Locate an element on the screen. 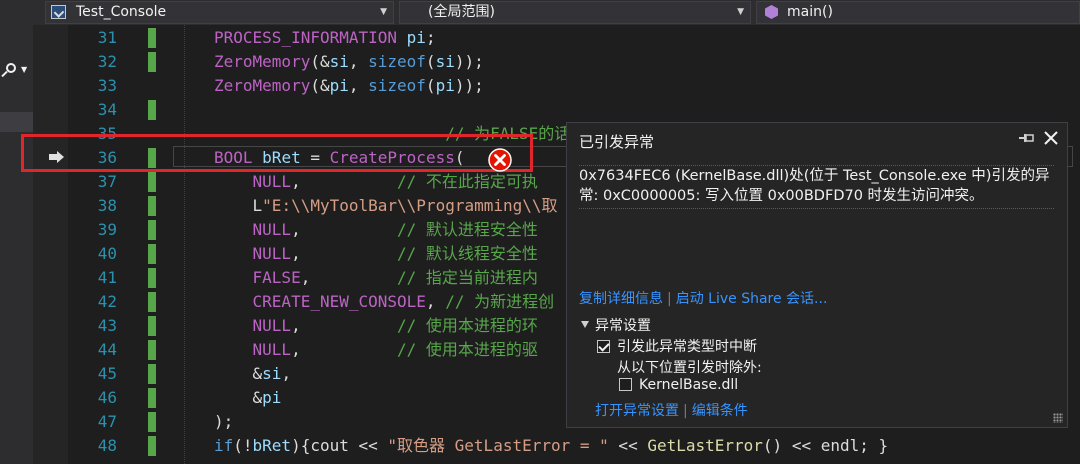  exception-settings-toggle: 异常设置 is located at coordinates (616, 325).